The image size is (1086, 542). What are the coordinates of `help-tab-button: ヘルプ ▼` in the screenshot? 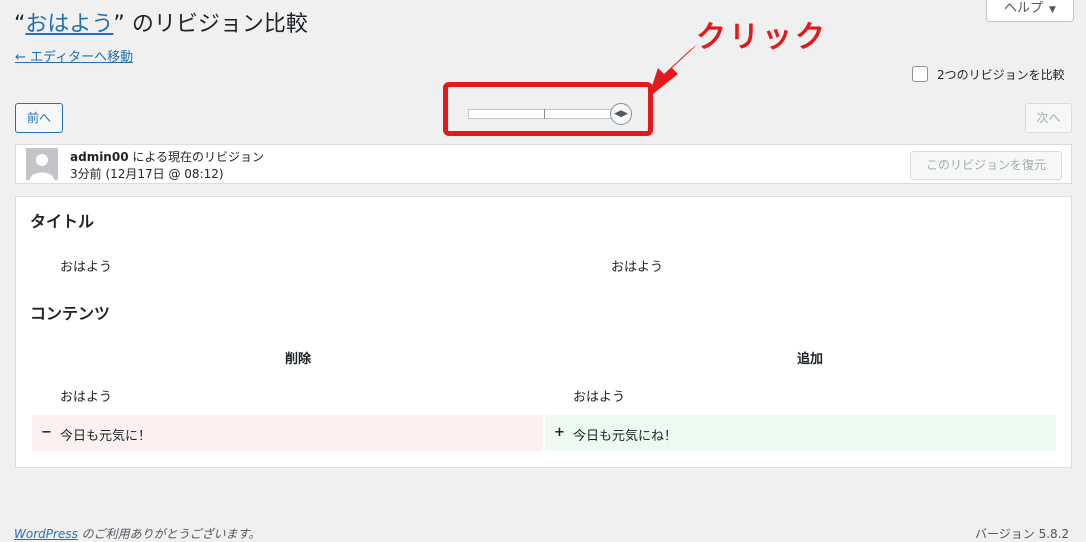 It's located at (1030, 11).